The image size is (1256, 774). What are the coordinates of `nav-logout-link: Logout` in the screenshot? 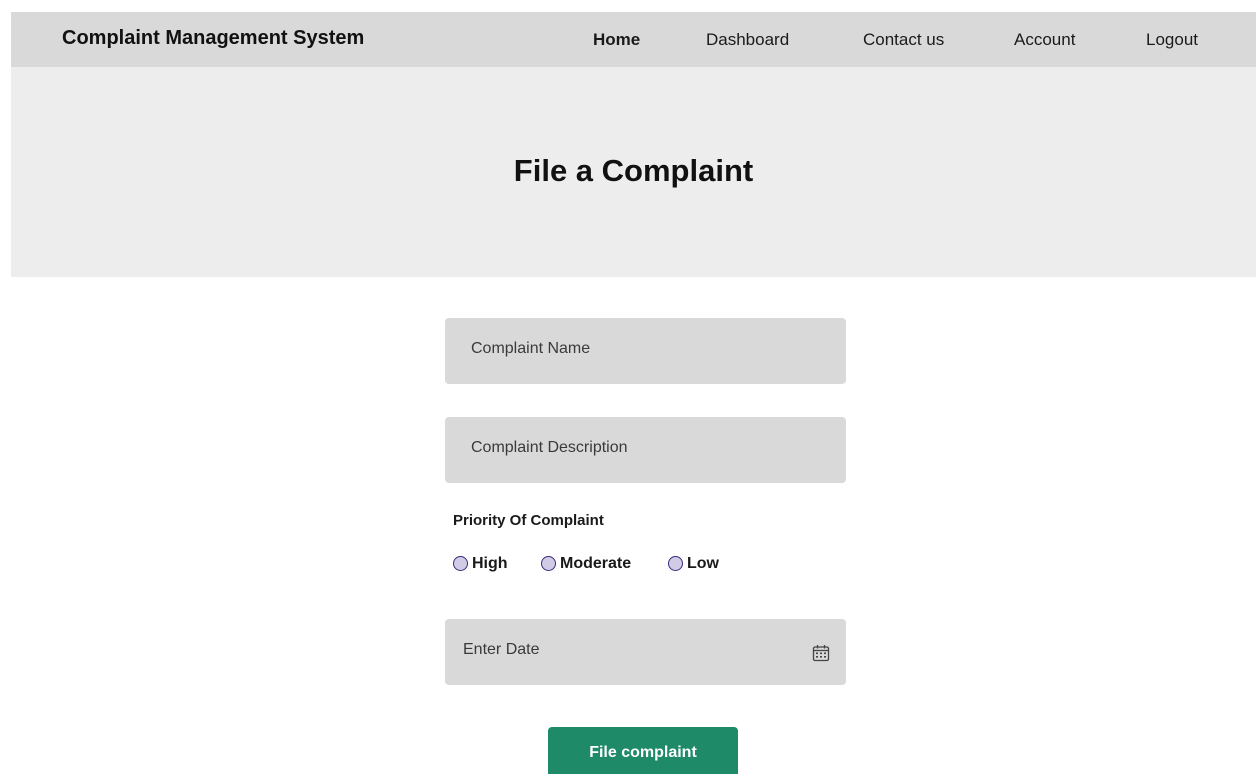 It's located at (1172, 40).